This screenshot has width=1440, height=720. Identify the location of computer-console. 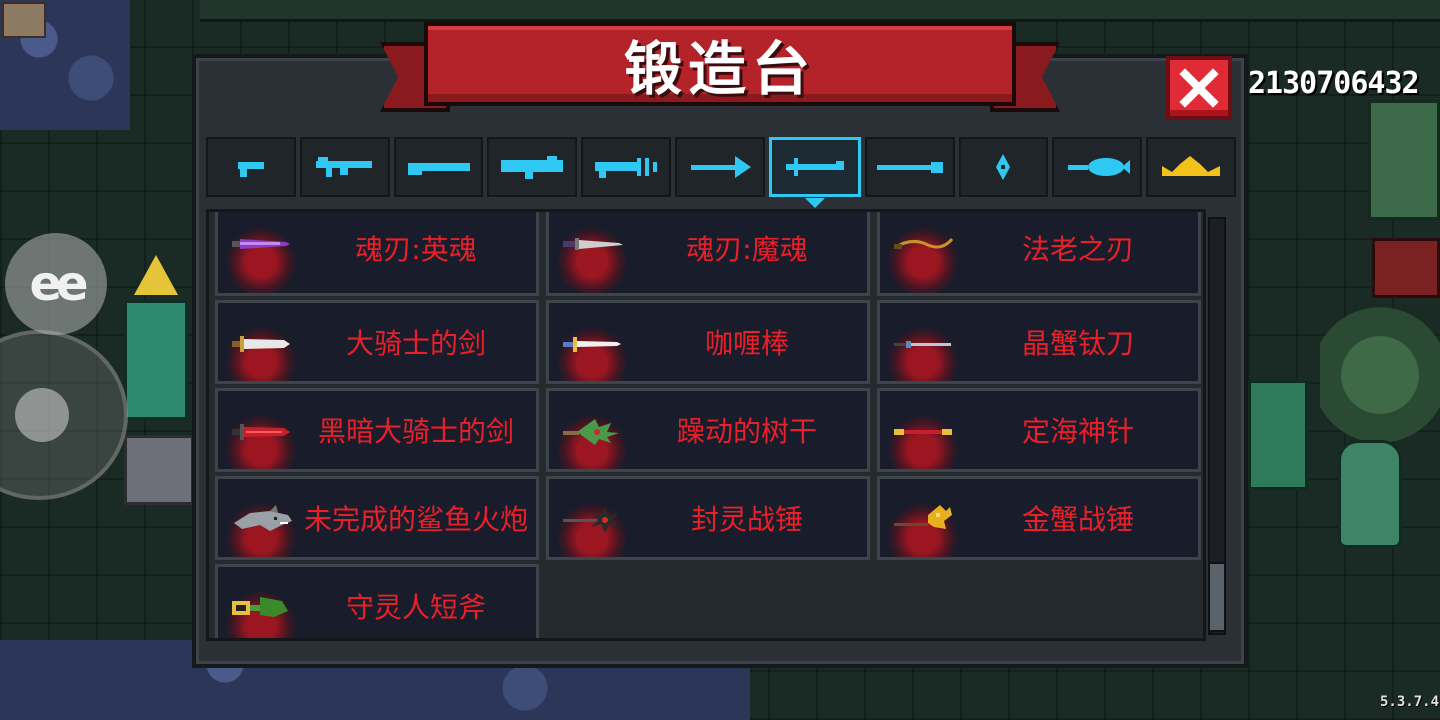
(1278, 435).